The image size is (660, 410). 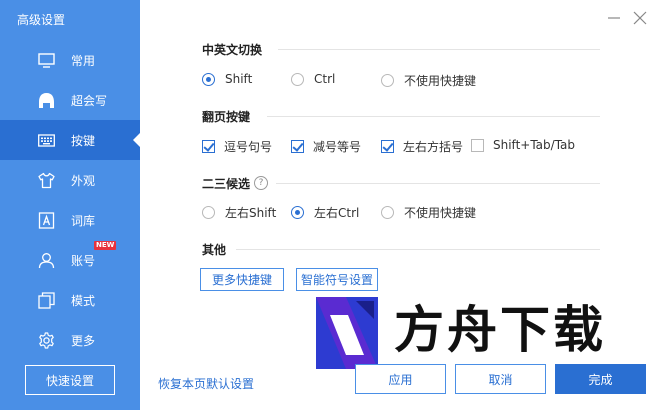 I want to click on radio-switch-shift: Shift, so click(x=227, y=79).